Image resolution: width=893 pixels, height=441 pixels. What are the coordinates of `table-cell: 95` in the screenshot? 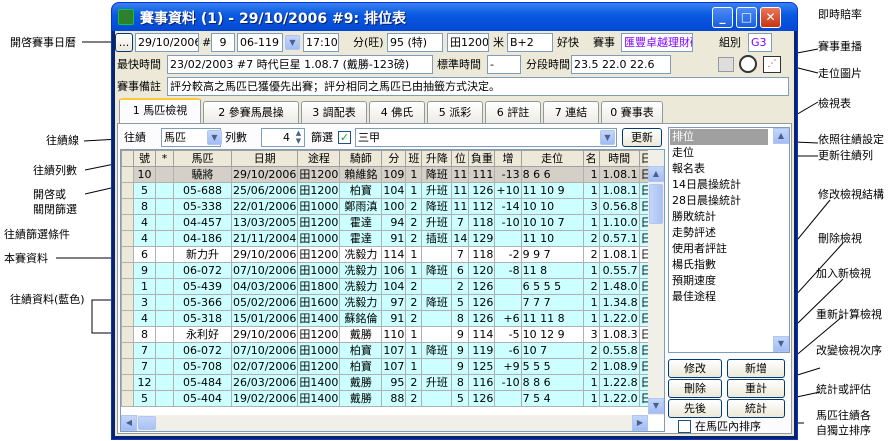 It's located at (394, 382).